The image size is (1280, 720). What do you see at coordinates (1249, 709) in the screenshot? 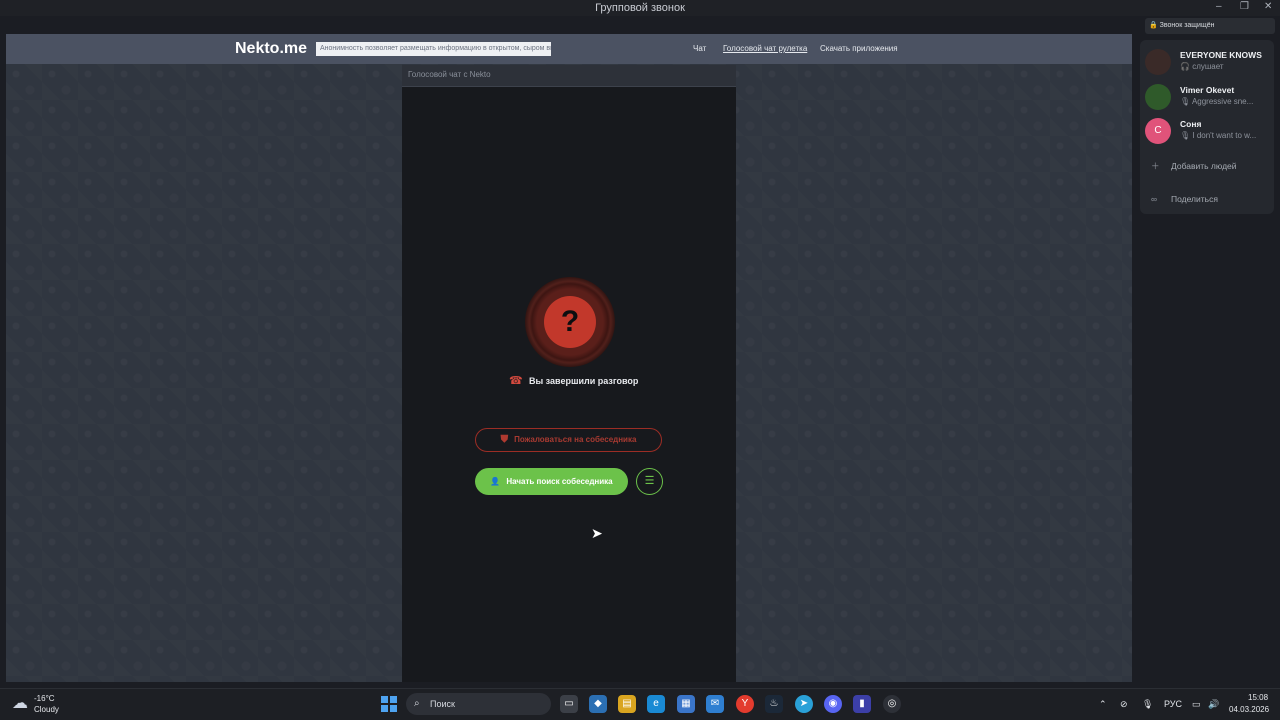
I see `clock-date: 04.03.2026` at bounding box center [1249, 709].